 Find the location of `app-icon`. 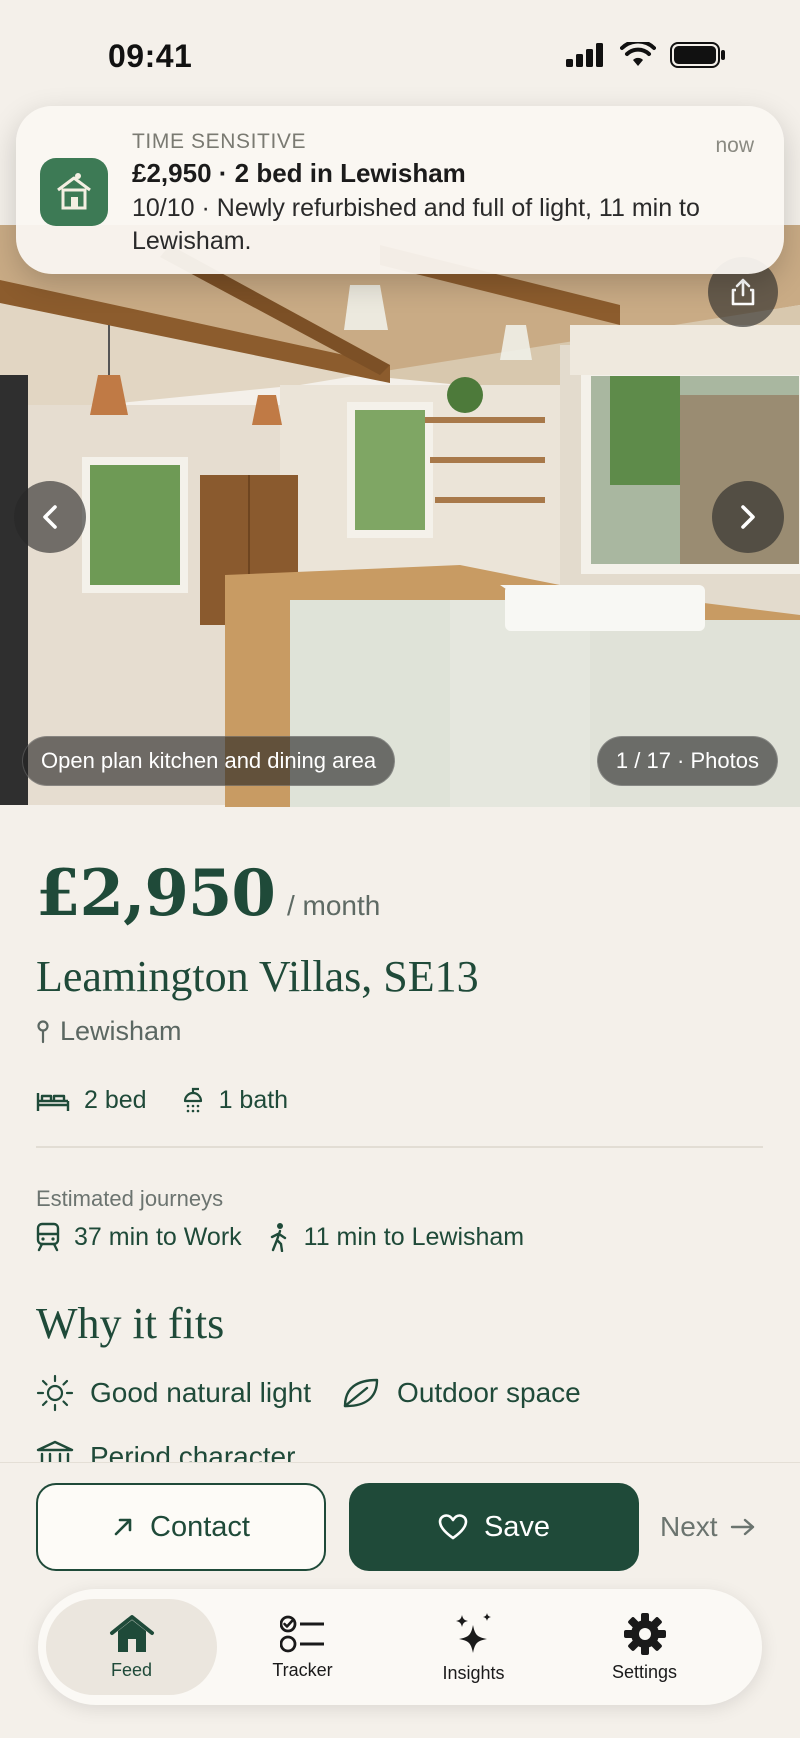

app-icon is located at coordinates (74, 192).